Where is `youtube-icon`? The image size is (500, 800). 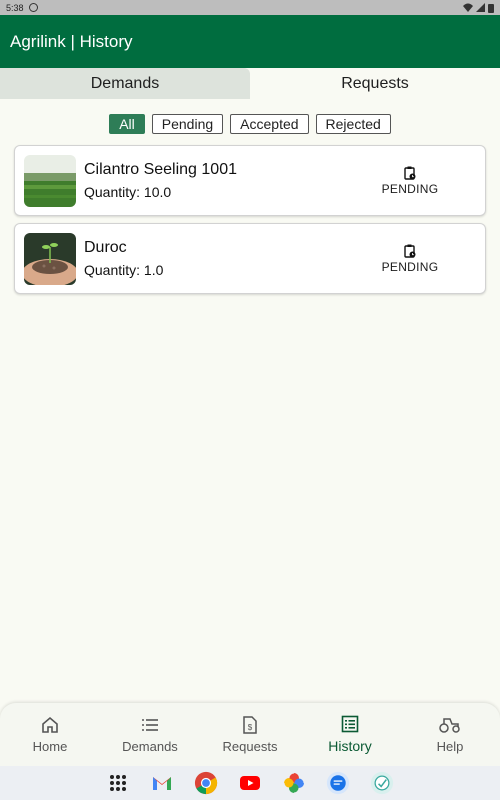 youtube-icon is located at coordinates (250, 783).